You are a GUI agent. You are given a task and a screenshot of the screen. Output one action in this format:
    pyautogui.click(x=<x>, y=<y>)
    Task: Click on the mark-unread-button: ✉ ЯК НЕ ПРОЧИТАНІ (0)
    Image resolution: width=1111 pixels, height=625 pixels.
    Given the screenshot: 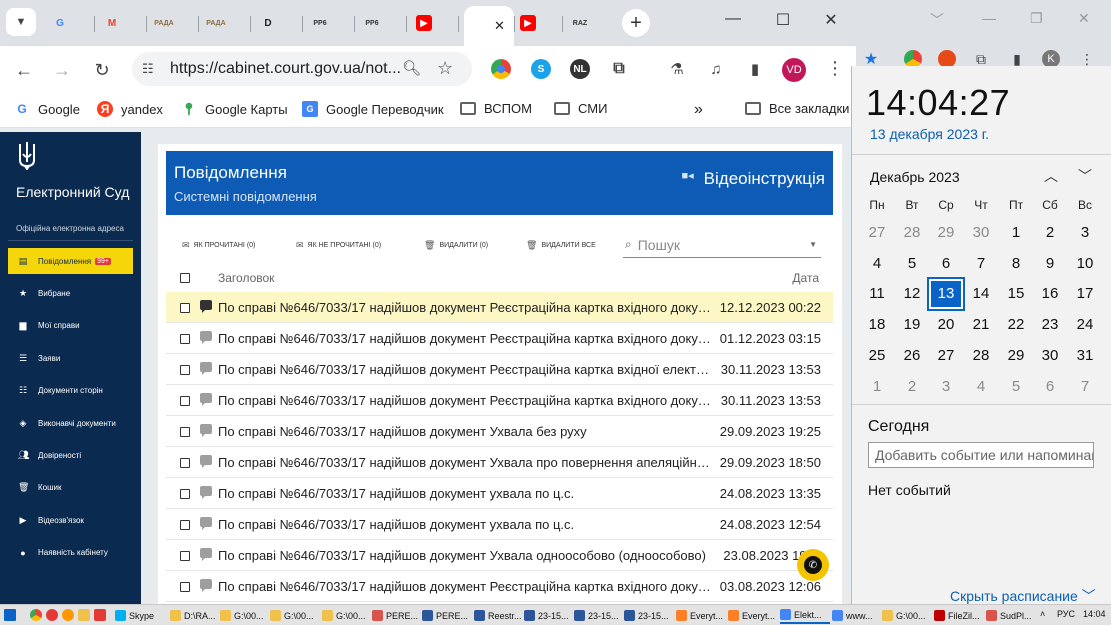 What is the action you would take?
    pyautogui.click(x=338, y=245)
    